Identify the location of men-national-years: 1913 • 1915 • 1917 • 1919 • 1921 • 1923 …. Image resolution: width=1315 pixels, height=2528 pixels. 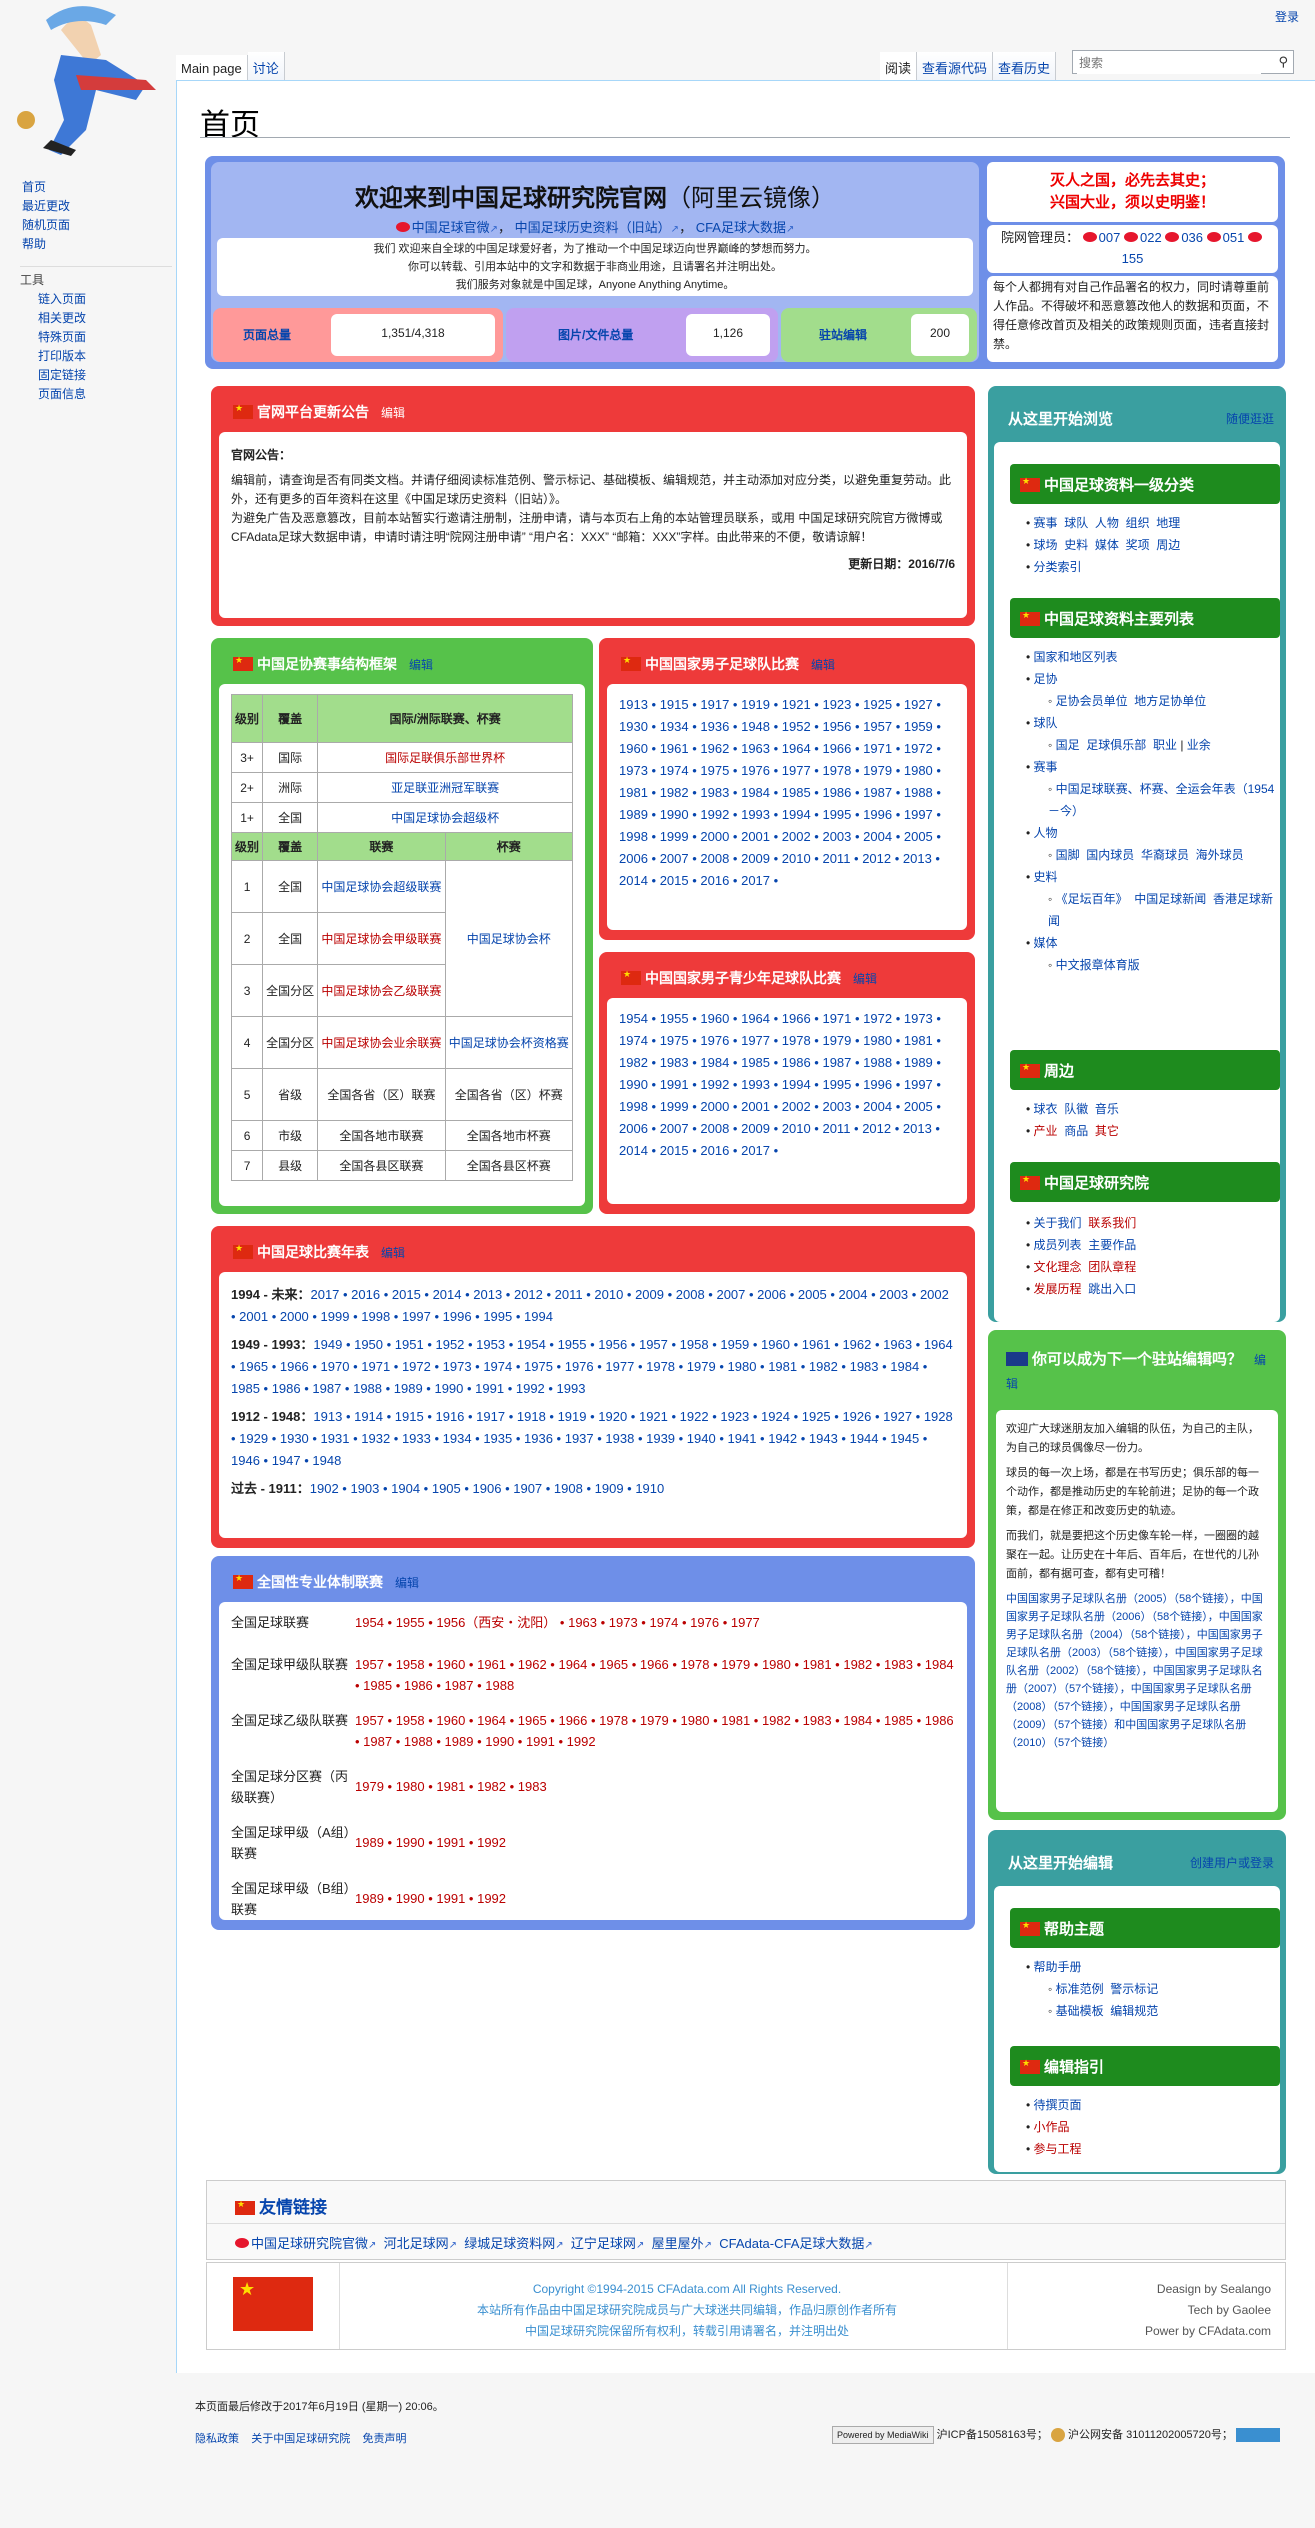
(787, 807).